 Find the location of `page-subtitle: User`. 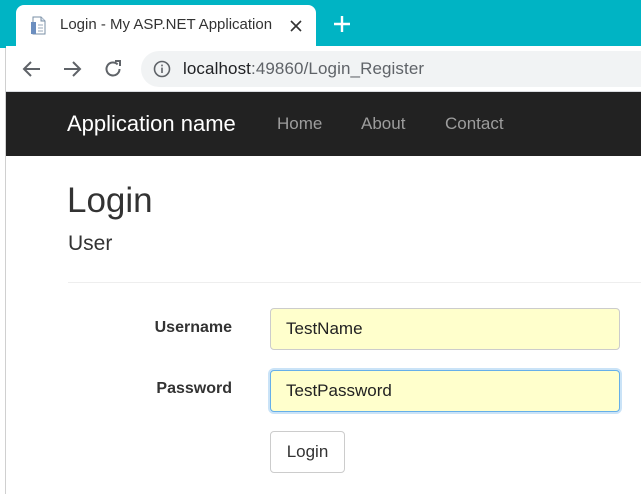

page-subtitle: User is located at coordinates (90, 243).